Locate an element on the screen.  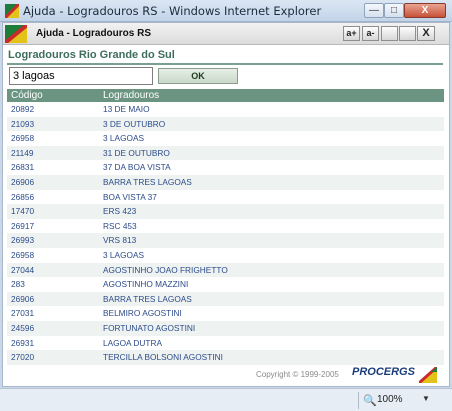
font-decrease-button: a- is located at coordinates (370, 33).